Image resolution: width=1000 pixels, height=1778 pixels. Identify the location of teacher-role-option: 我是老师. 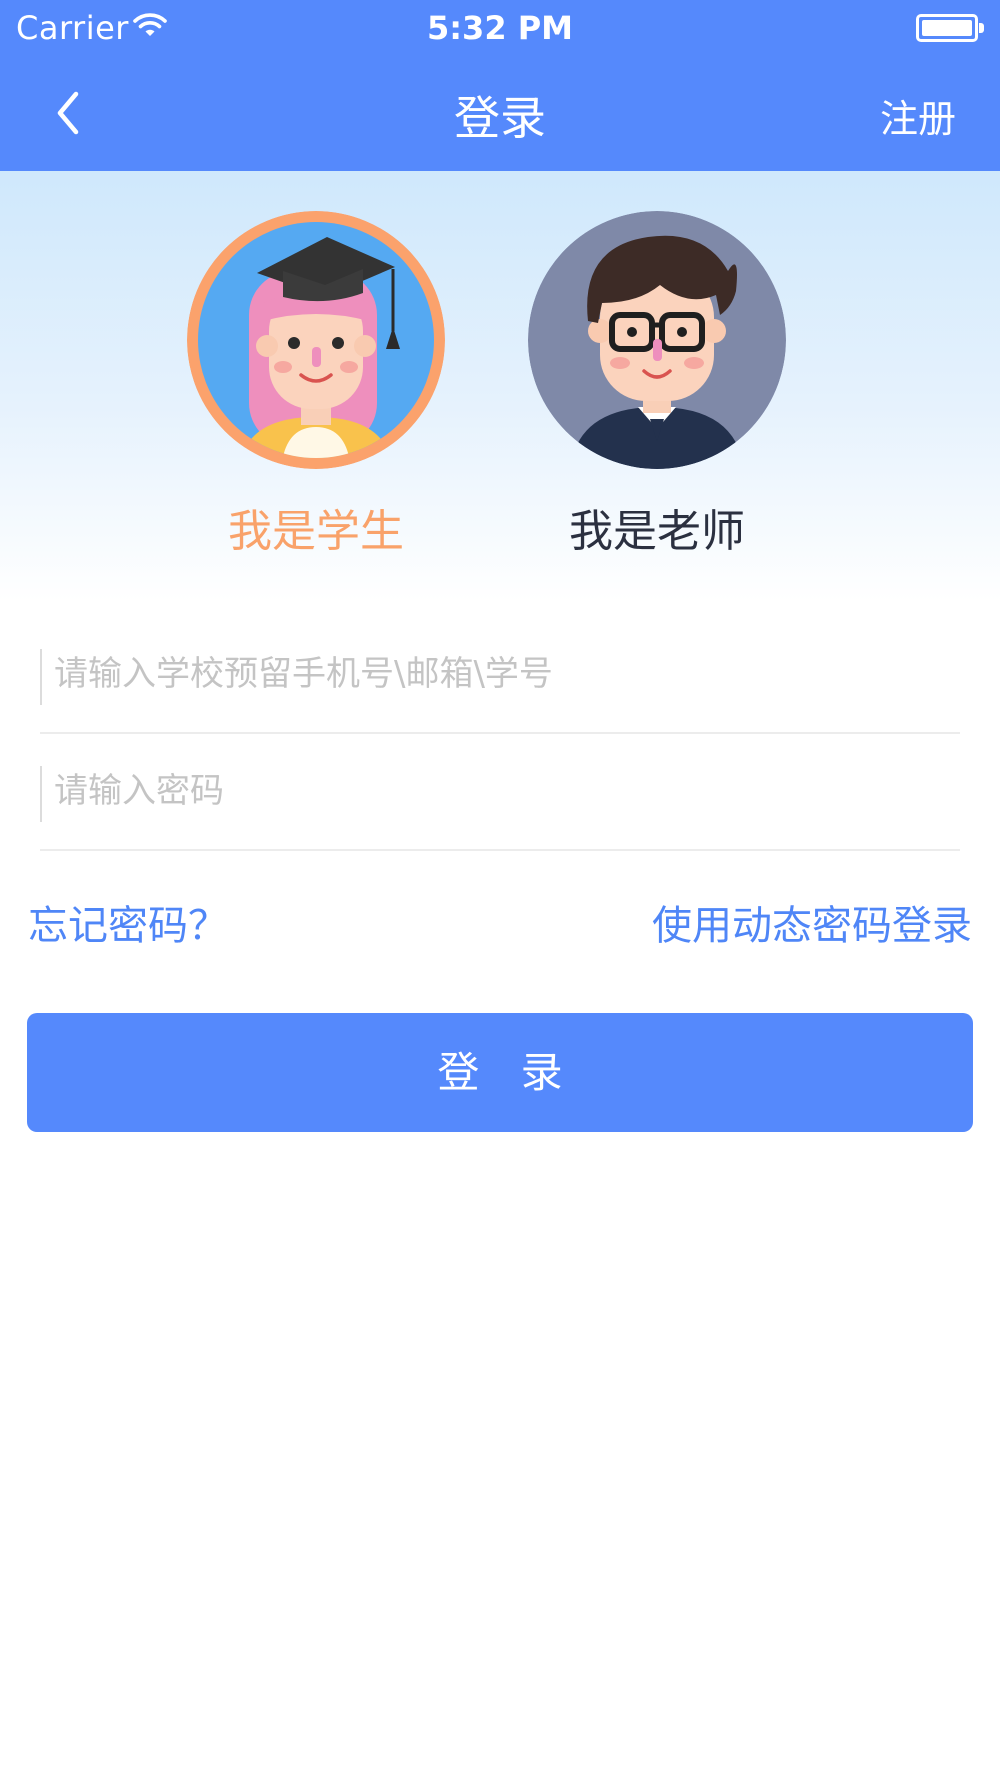
(657, 385).